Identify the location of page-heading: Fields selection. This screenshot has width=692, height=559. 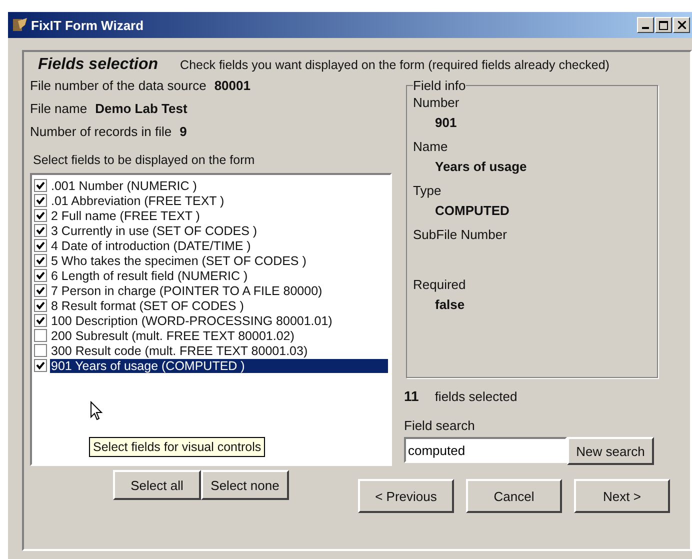
(98, 65).